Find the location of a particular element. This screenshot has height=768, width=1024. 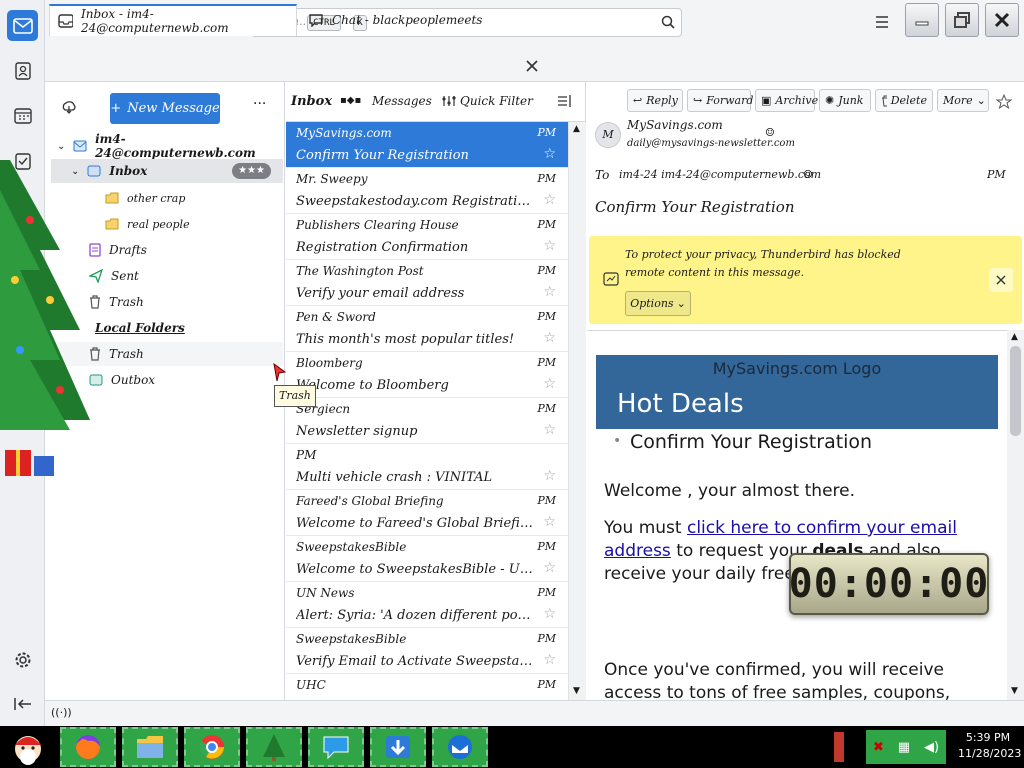

new-message-button: + New Message is located at coordinates (165, 108).